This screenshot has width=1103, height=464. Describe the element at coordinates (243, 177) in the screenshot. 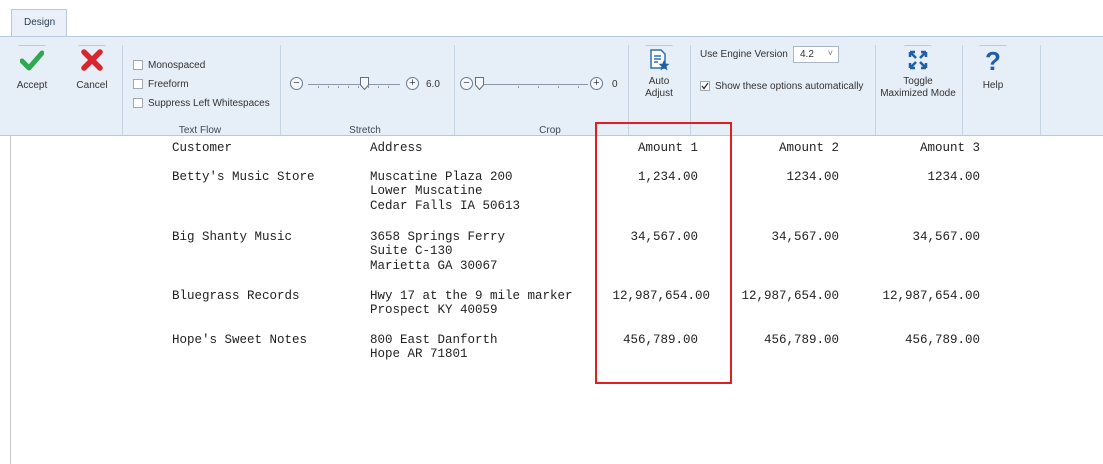

I see `row-1-customer: Betty's Music Store` at that location.